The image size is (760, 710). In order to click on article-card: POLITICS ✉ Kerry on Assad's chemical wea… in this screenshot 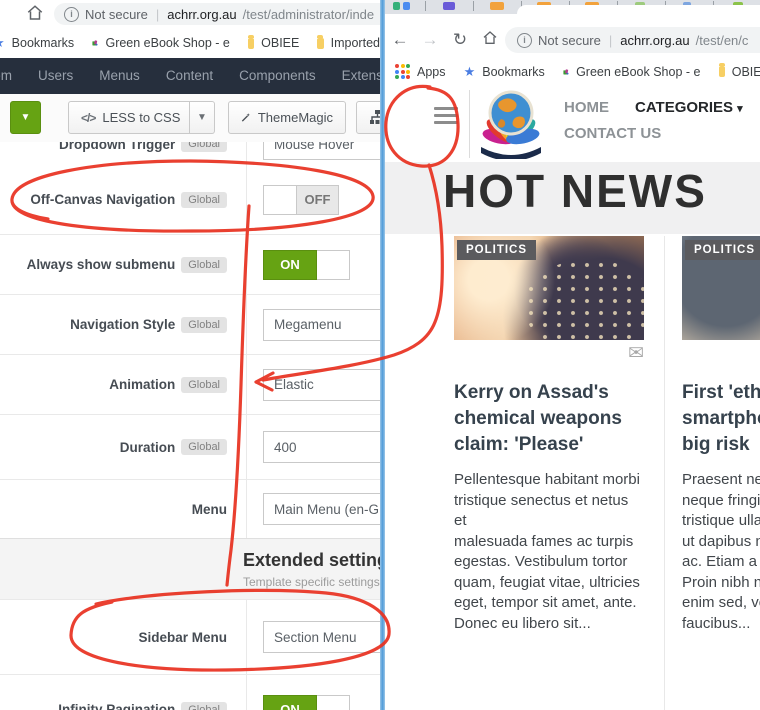, I will do `click(549, 435)`.